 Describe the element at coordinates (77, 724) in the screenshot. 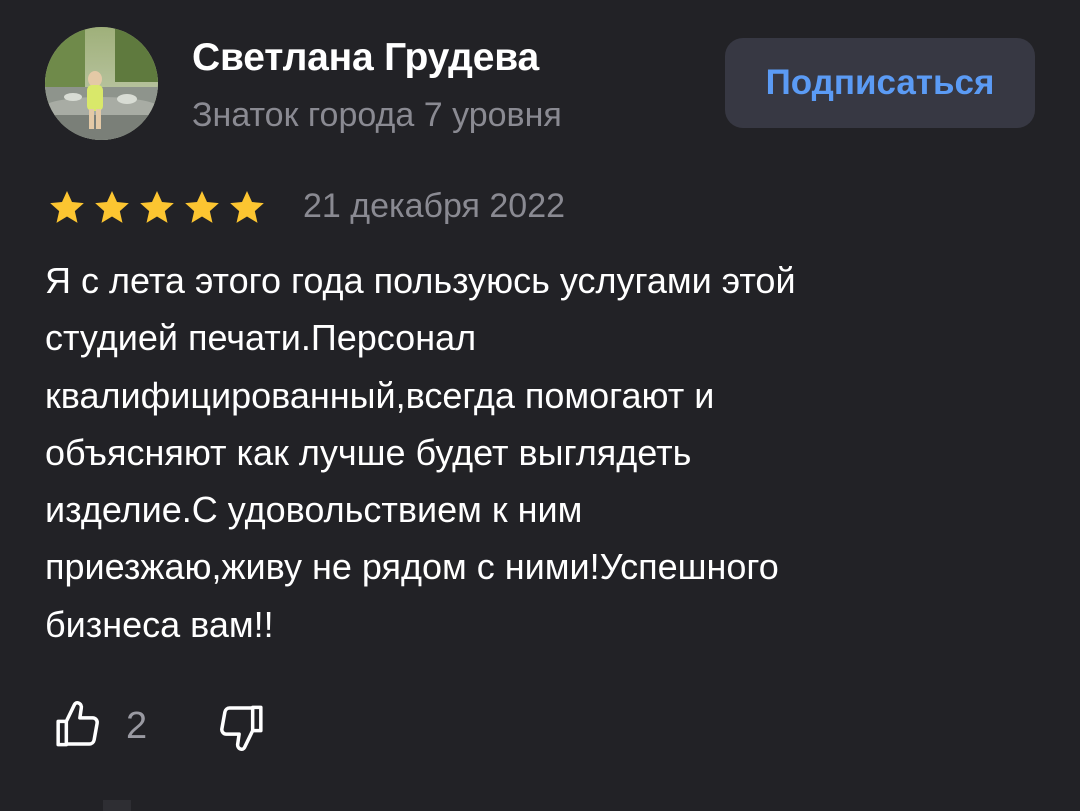

I see `thumbs-up-icon` at that location.